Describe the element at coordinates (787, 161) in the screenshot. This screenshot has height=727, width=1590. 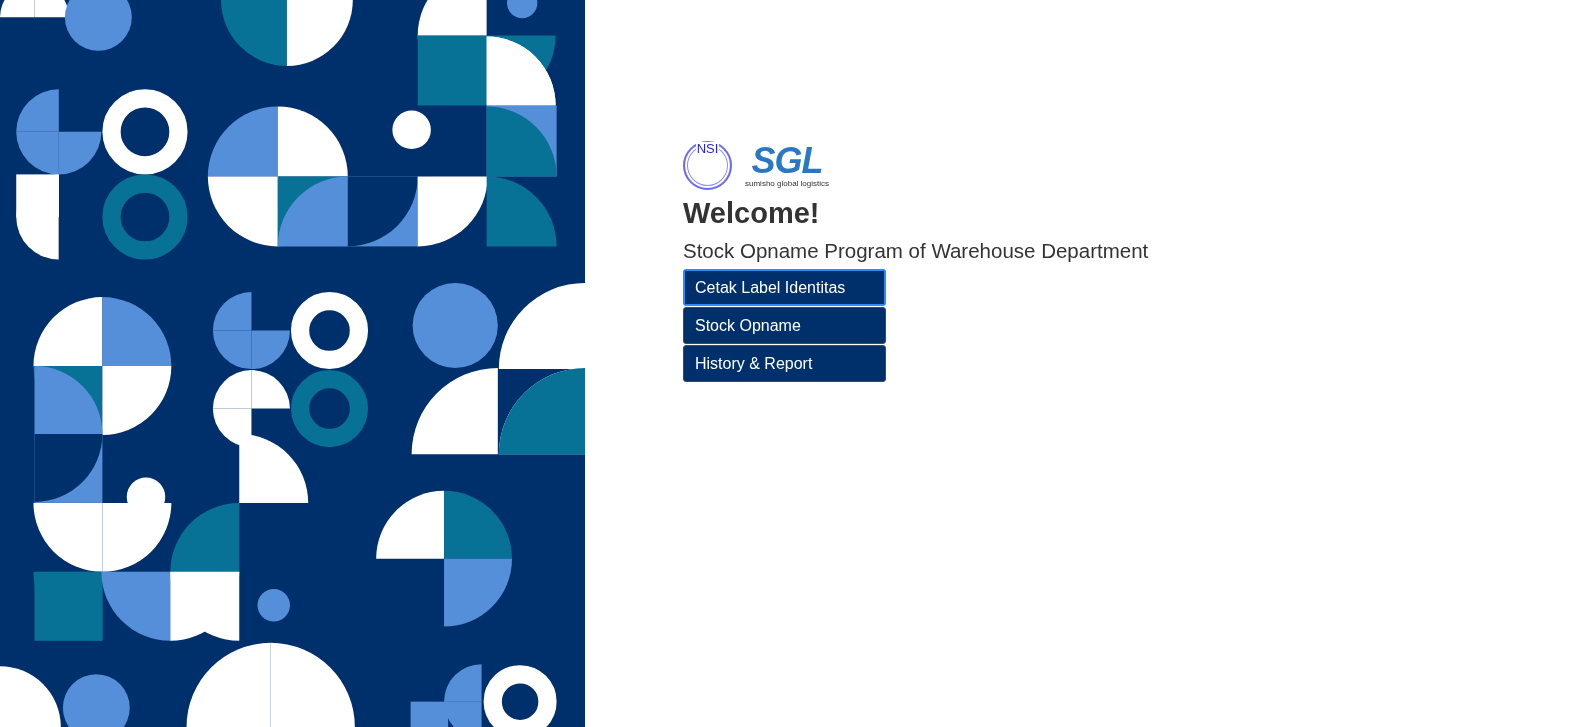
I see `sgl-logo: SGL` at that location.